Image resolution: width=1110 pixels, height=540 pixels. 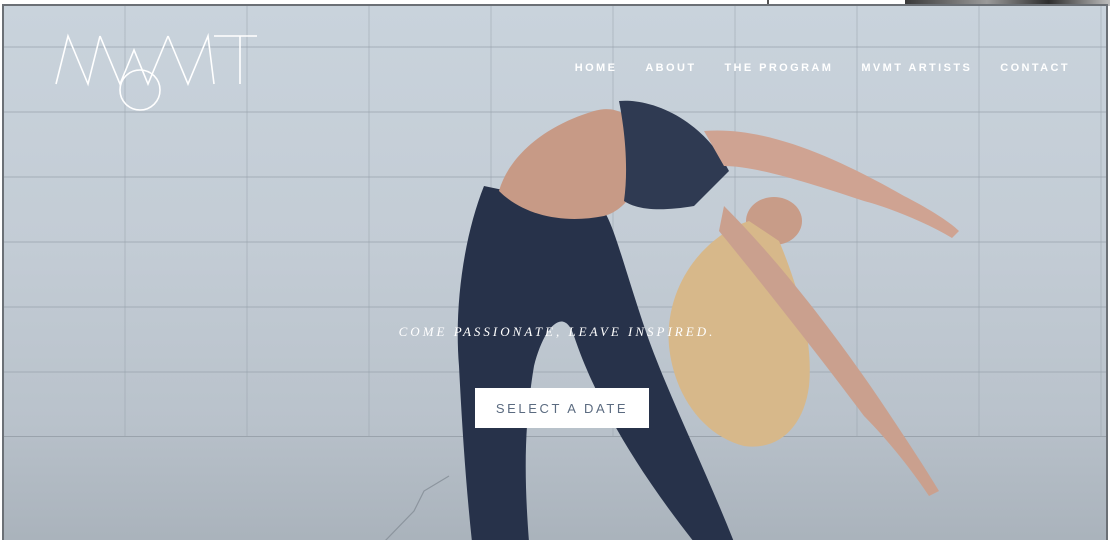 I want to click on nav-the-program: THE PROGRAM, so click(x=778, y=68).